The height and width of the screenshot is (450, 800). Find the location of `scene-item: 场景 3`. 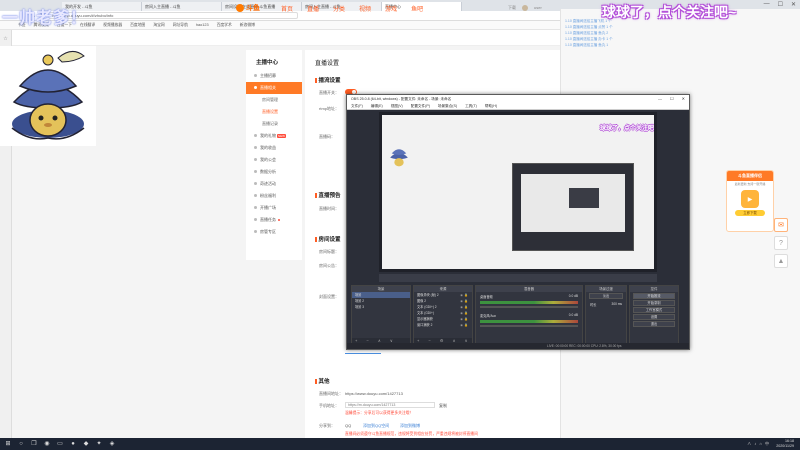

scene-item: 场景 3 is located at coordinates (381, 307).